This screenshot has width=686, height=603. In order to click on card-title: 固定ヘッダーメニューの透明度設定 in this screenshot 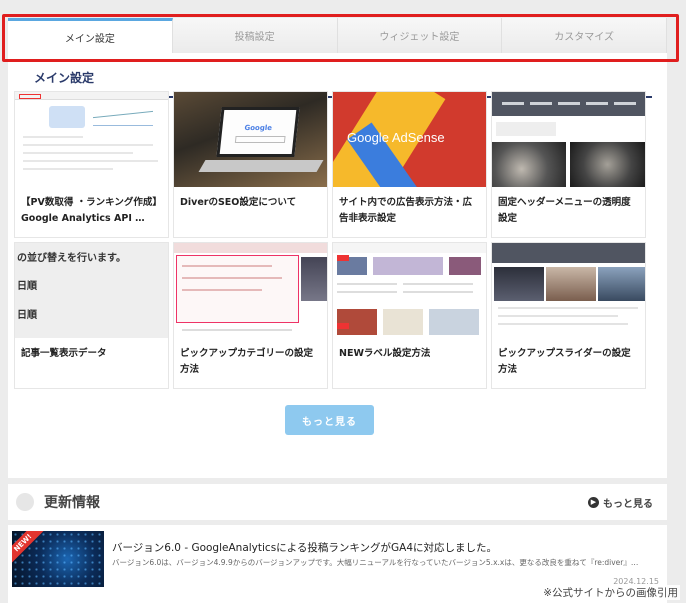, I will do `click(568, 212)`.